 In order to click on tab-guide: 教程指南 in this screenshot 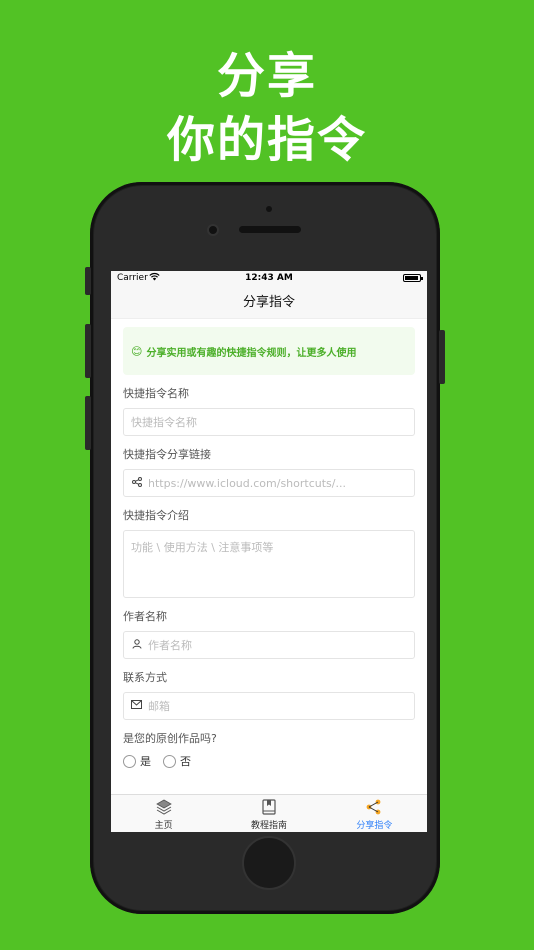, I will do `click(268, 813)`.